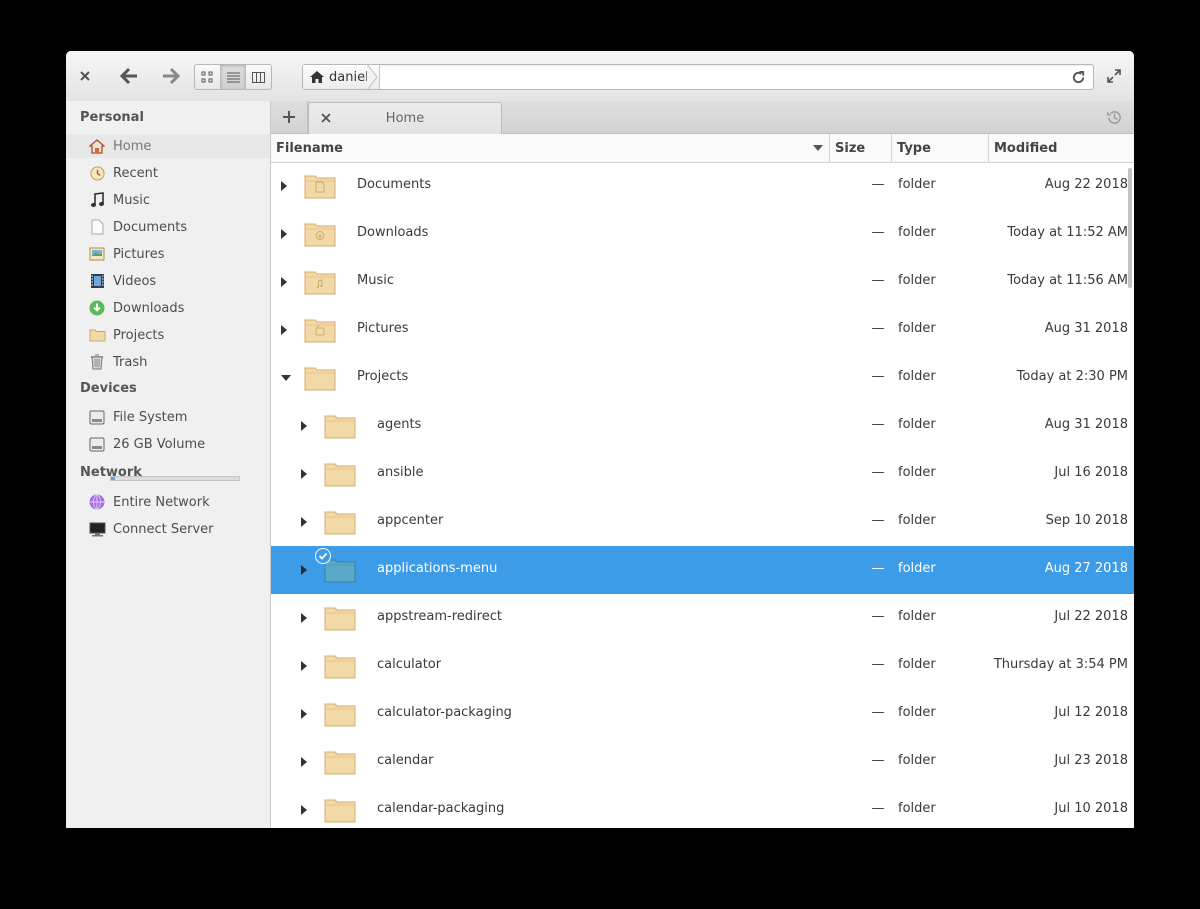 The image size is (1200, 909). What do you see at coordinates (702, 762) in the screenshot?
I see `file-row: calendar — folder Jul 23 2018` at bounding box center [702, 762].